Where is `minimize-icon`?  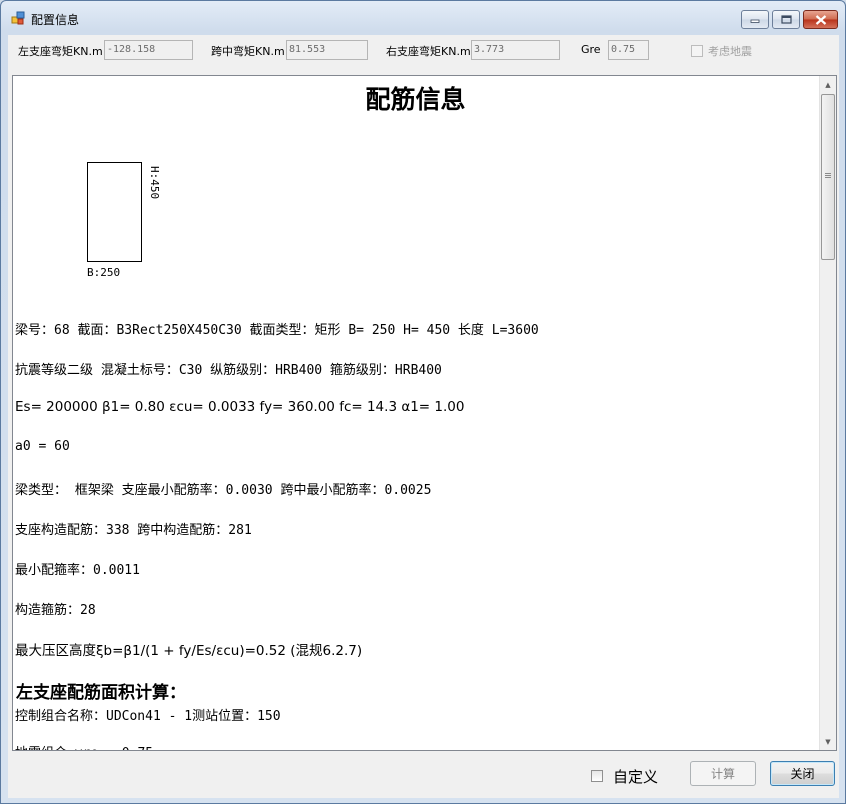 minimize-icon is located at coordinates (755, 21).